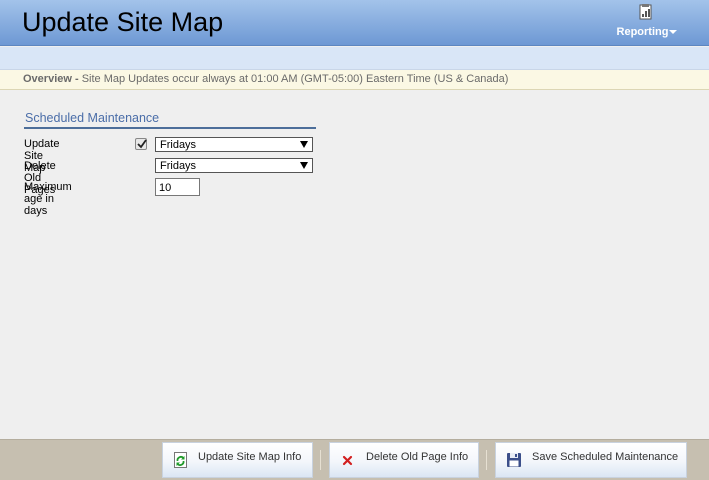 Image resolution: width=709 pixels, height=480 pixels. I want to click on max-age-input, so click(177, 187).